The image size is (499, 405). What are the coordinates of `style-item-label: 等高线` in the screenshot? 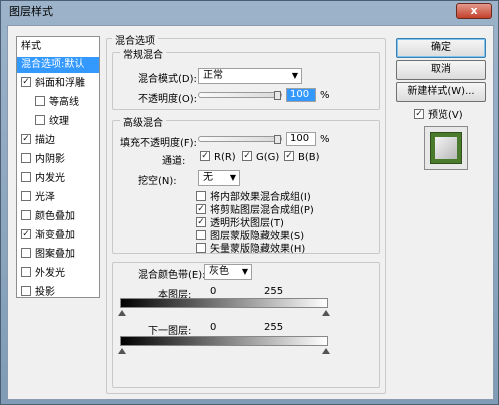 It's located at (64, 102).